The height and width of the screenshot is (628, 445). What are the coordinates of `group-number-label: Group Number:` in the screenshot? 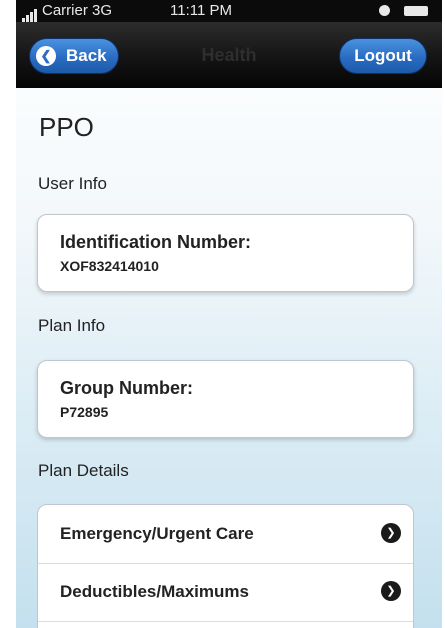 It's located at (126, 388).